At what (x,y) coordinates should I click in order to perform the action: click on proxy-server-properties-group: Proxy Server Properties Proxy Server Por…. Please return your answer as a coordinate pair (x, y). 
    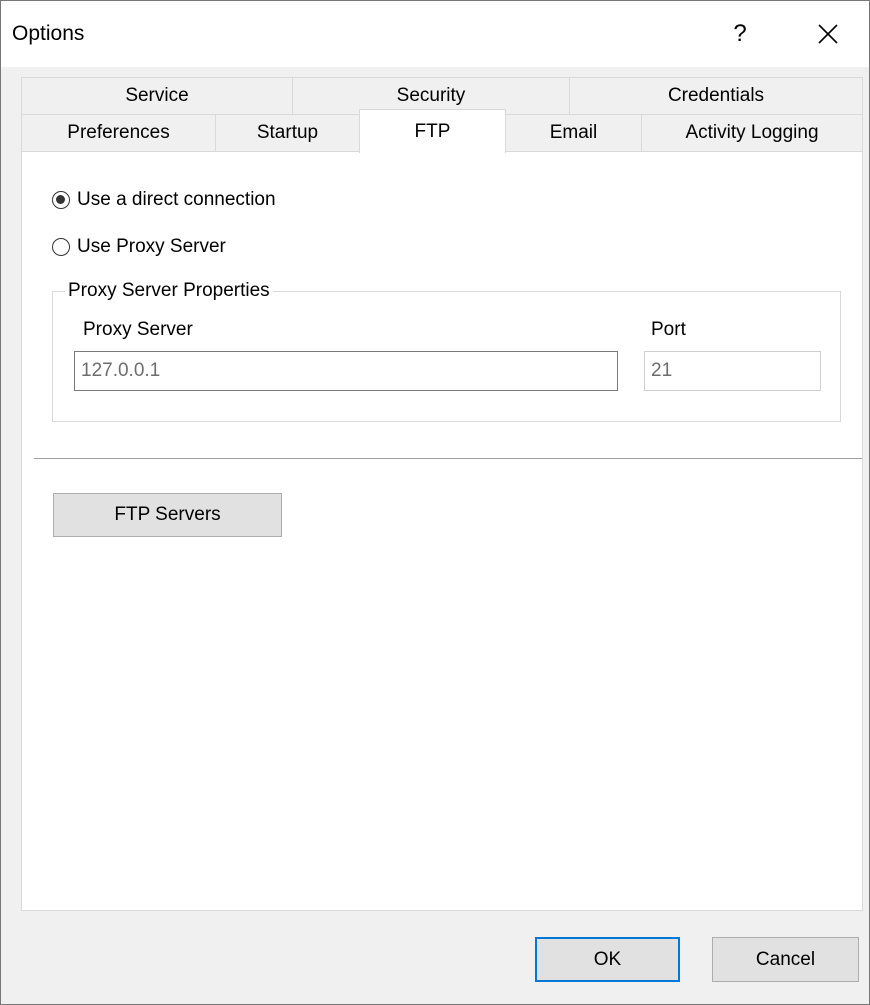
    Looking at the image, I should click on (446, 351).